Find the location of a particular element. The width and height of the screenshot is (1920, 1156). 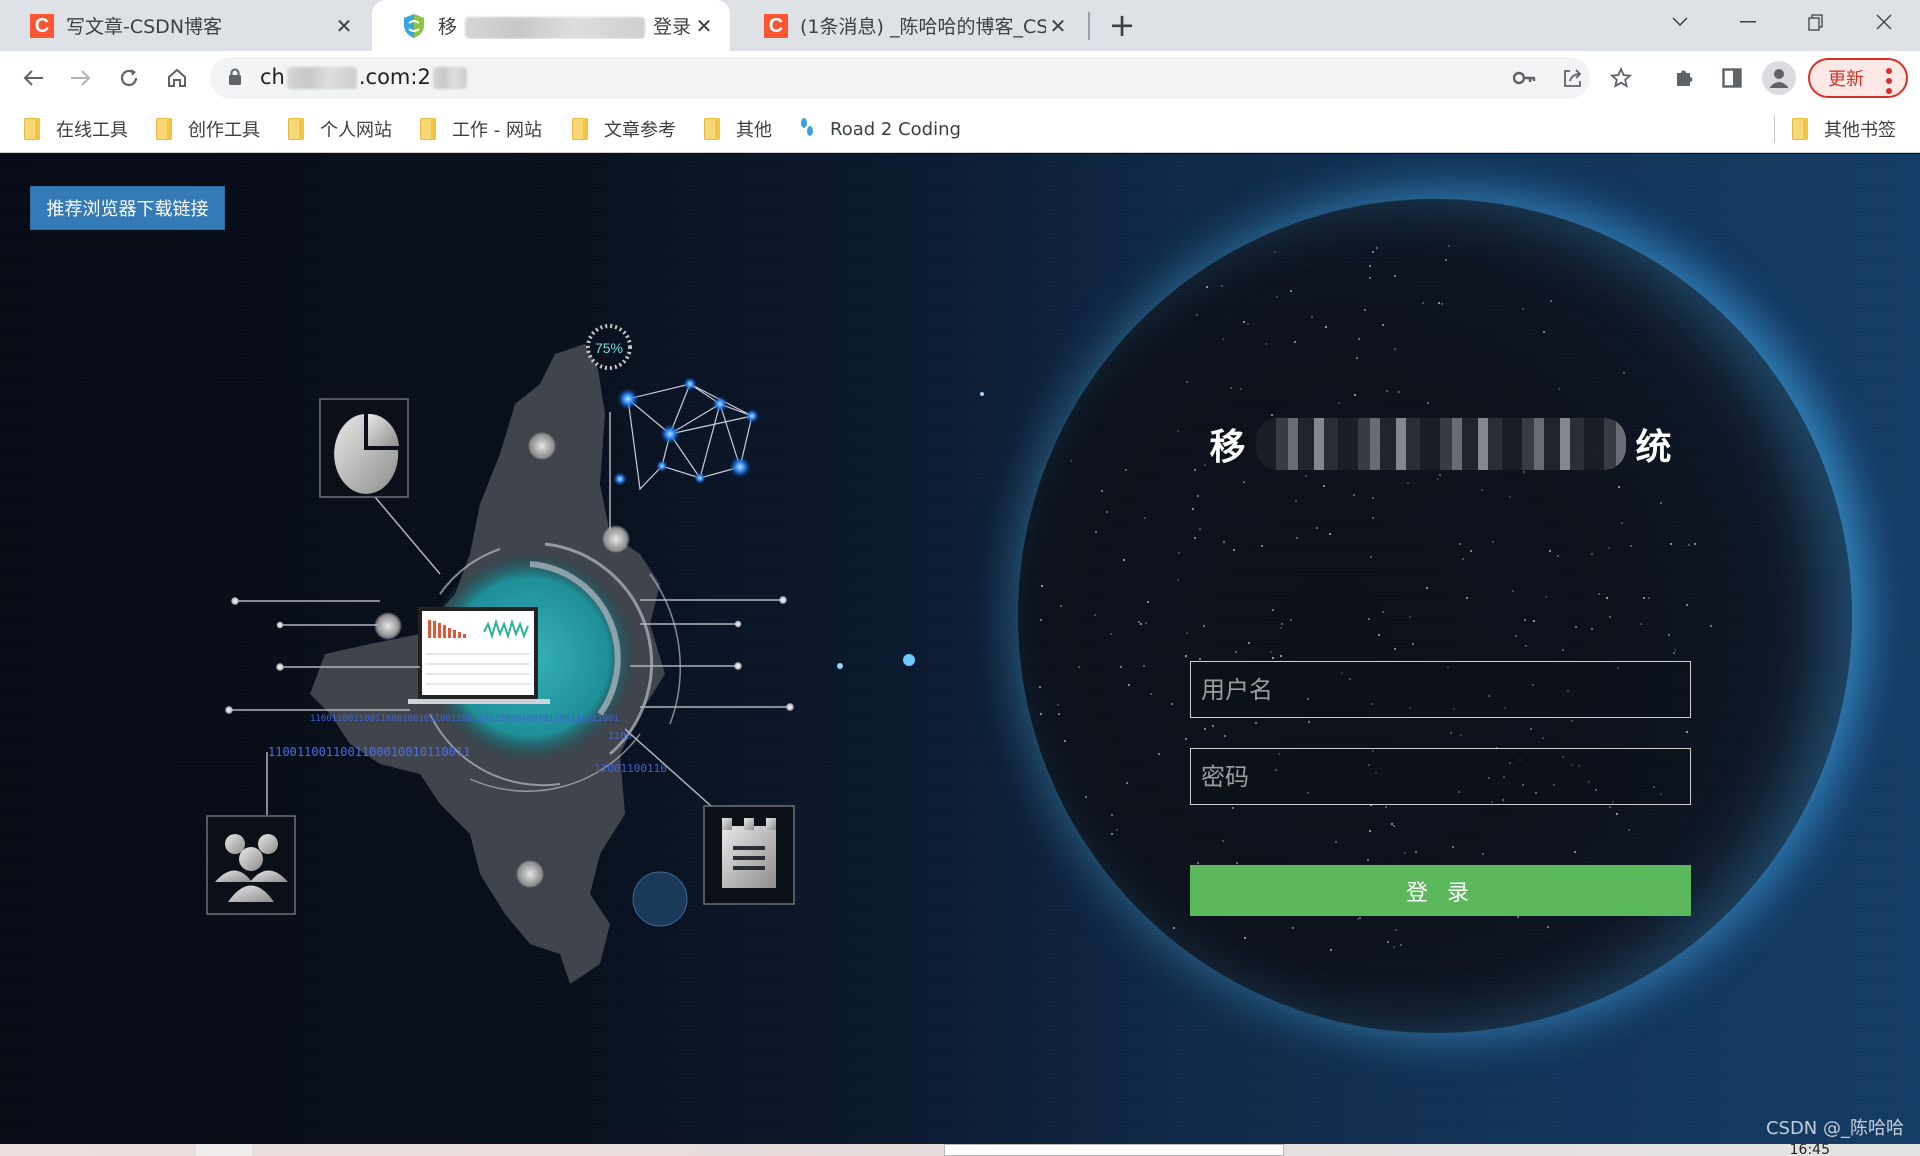

star-icon is located at coordinates (1621, 78).